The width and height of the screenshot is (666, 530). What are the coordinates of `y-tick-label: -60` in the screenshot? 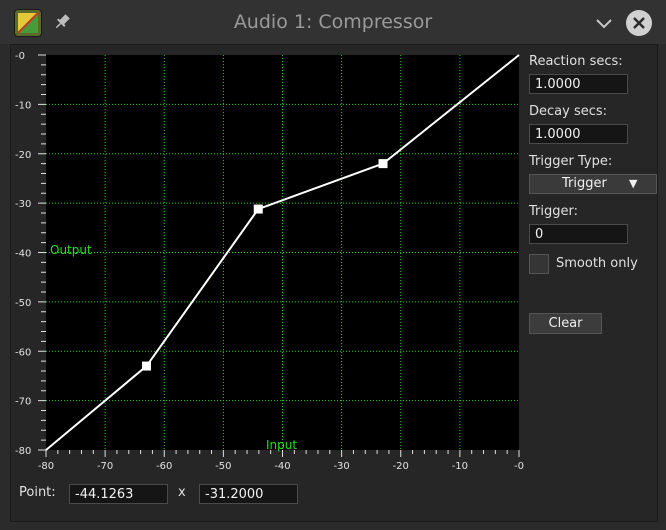 It's located at (23, 352).